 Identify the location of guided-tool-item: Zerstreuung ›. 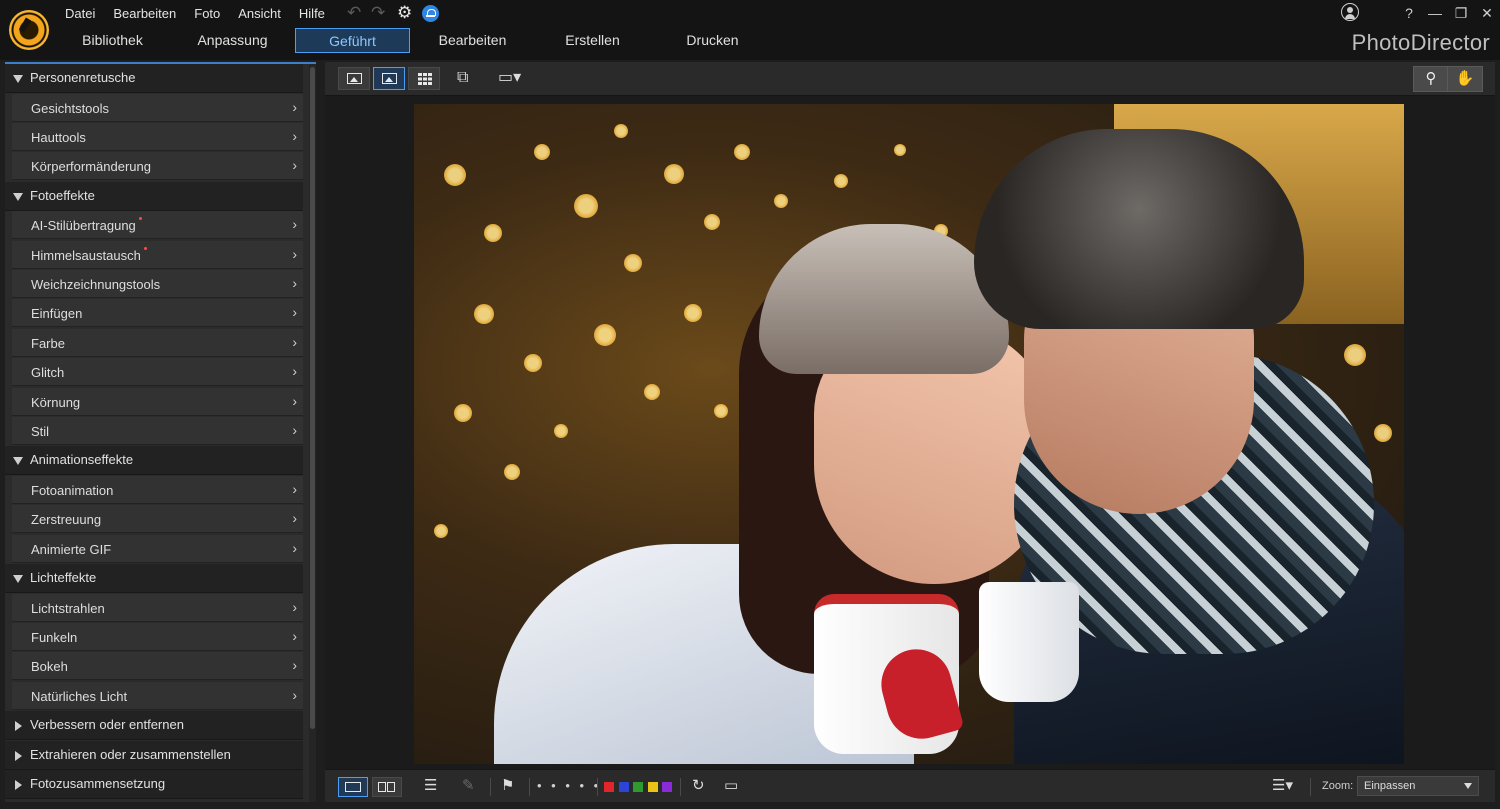
(157, 519).